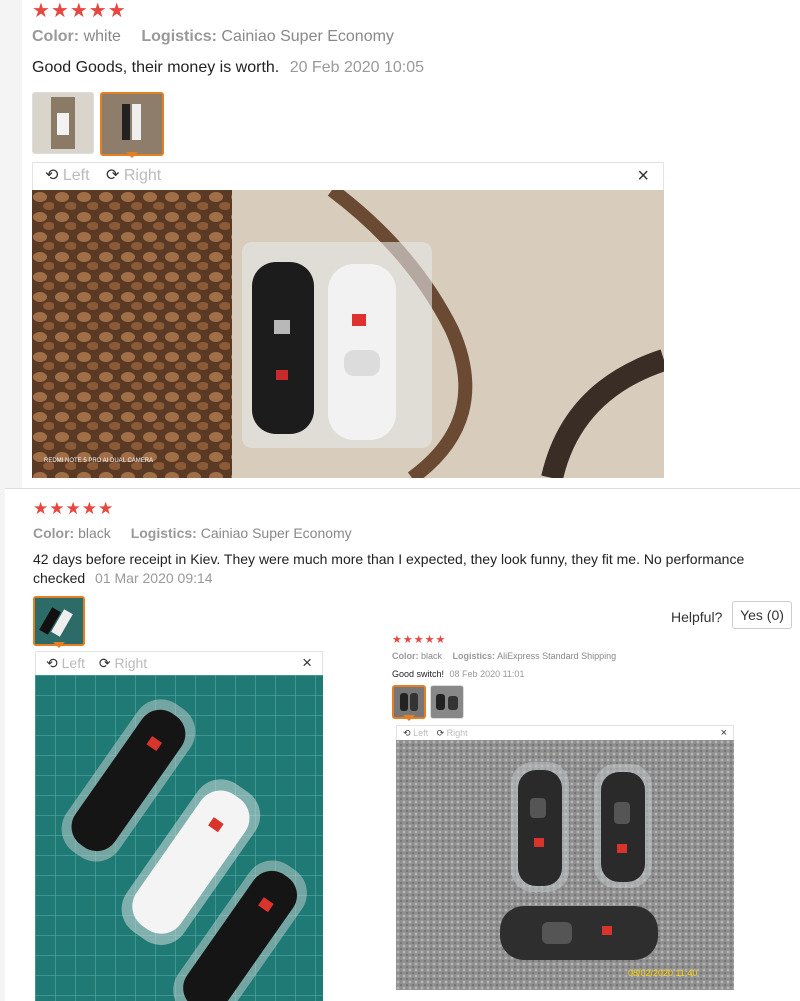 This screenshot has width=800, height=1001. I want to click on product-photo, so click(179, 838).